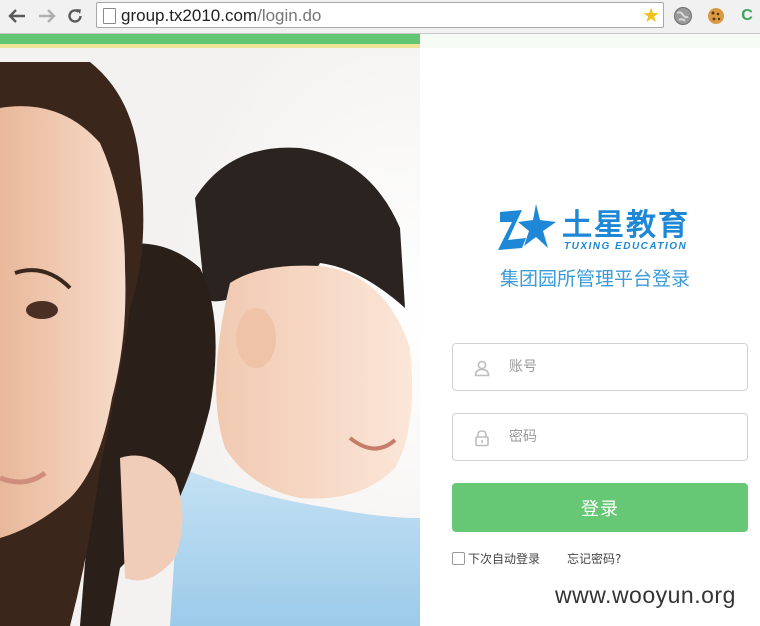  I want to click on brand-logo: 土星教育 TUXING EDUCATION, so click(603, 230).